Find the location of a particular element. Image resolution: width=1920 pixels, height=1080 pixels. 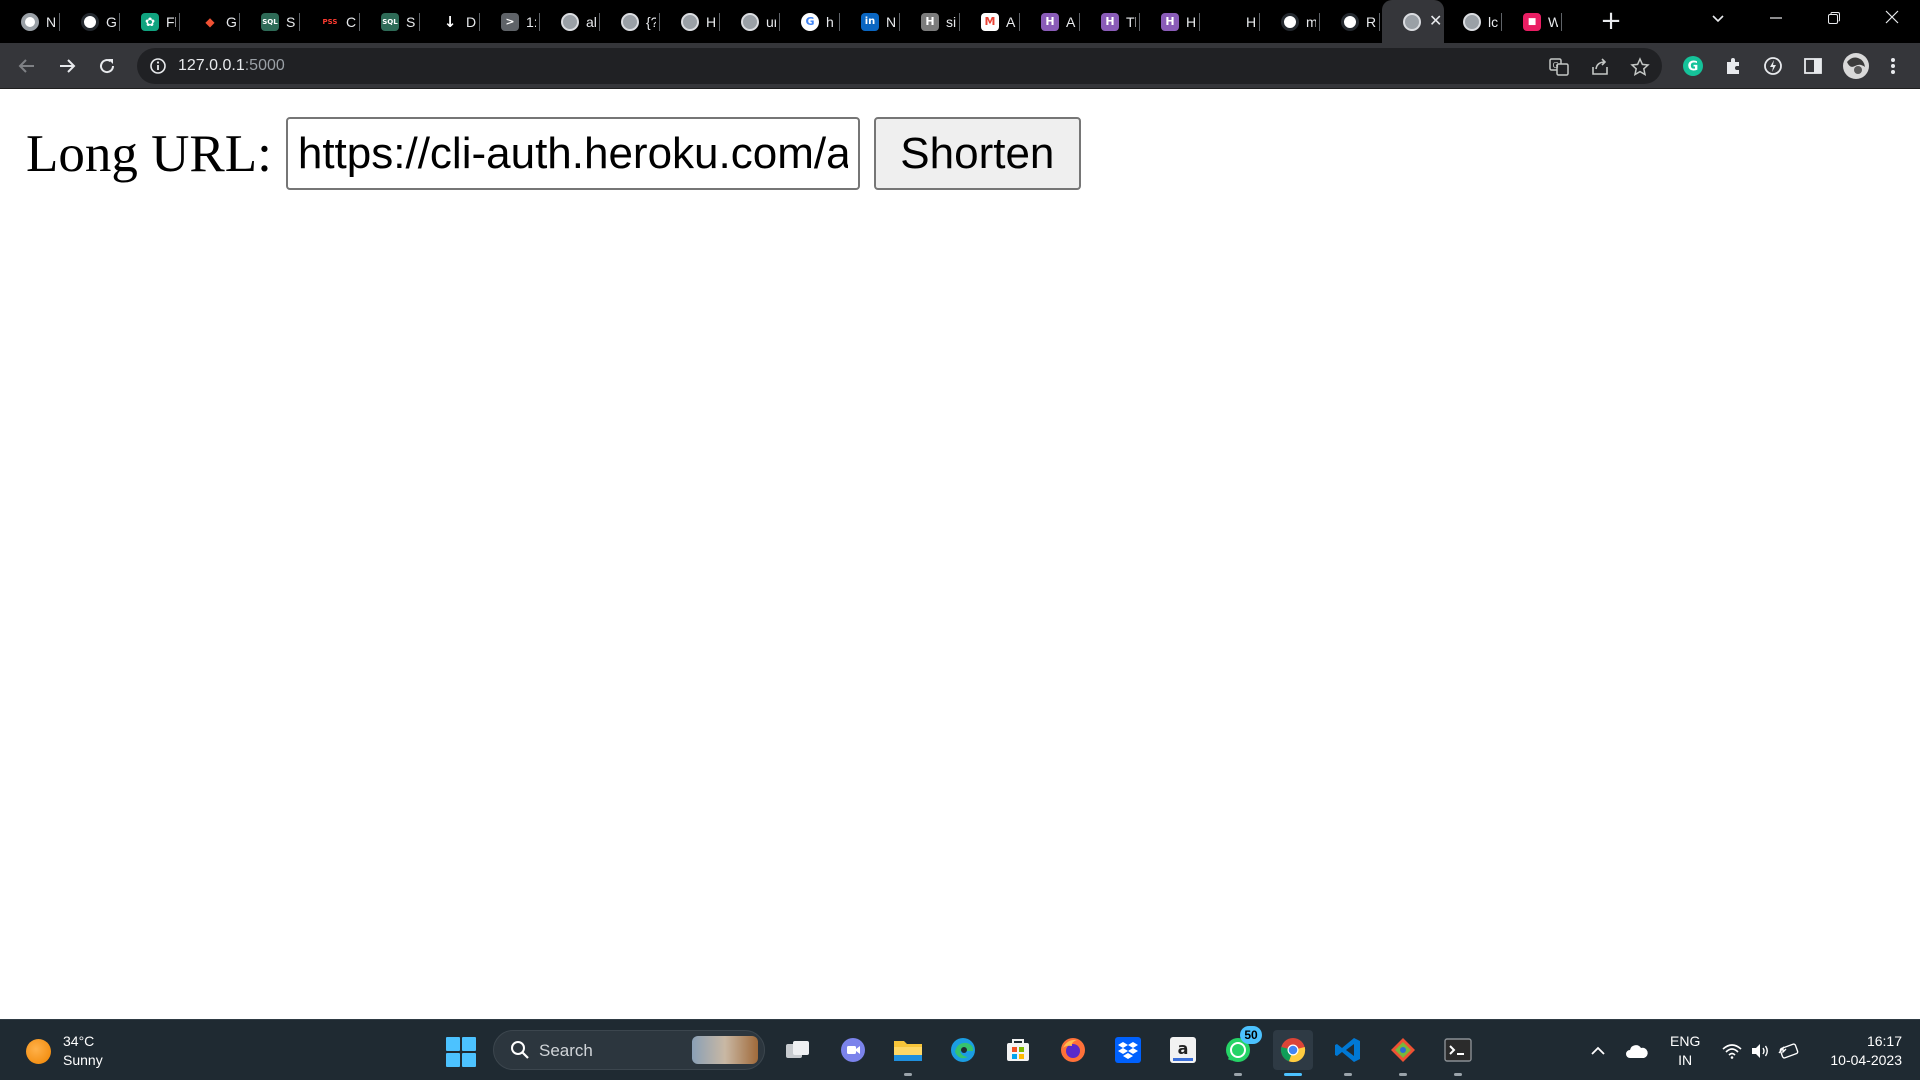

blank-icon is located at coordinates (1230, 22).